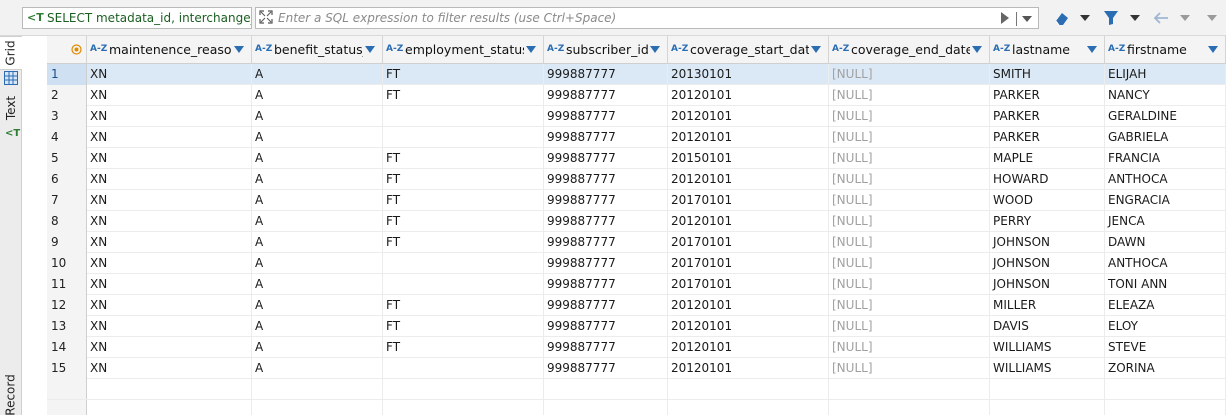 Image resolution: width=1226 pixels, height=415 pixels. What do you see at coordinates (636, 242) in the screenshot?
I see `table-row: 9 XN A FT 999887777 20170101 [NULL] JOHNSON DAWN` at bounding box center [636, 242].